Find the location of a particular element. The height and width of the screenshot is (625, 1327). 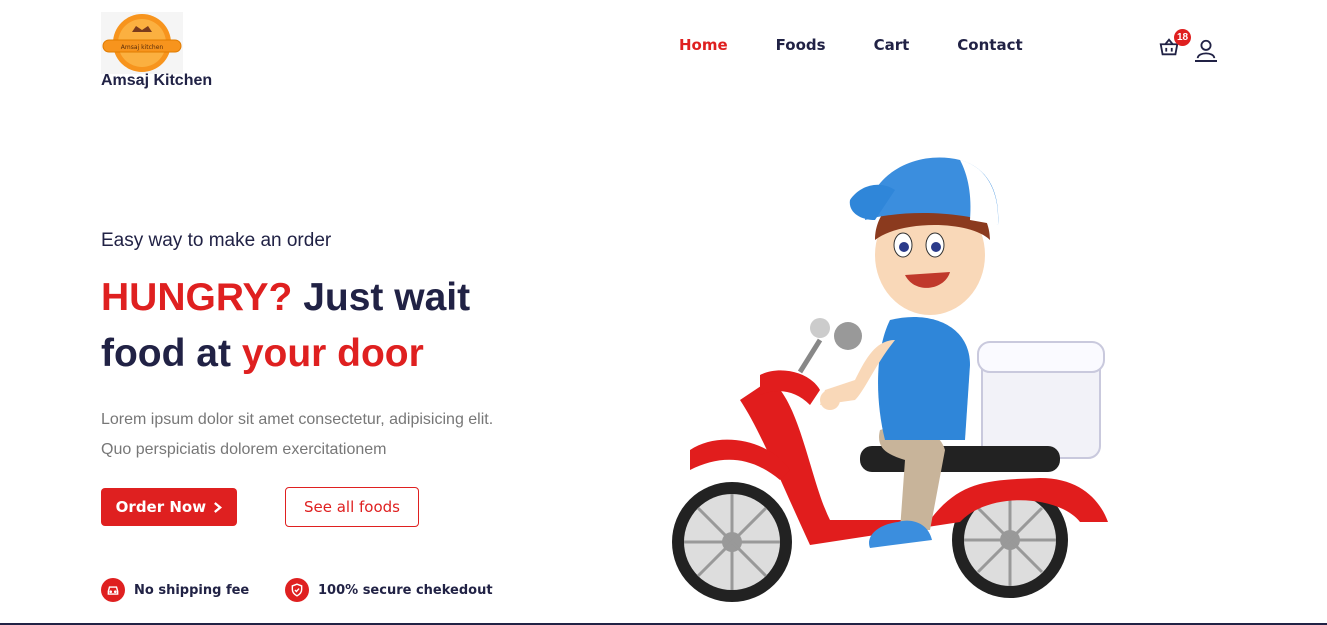

nav-home: Home is located at coordinates (703, 45).